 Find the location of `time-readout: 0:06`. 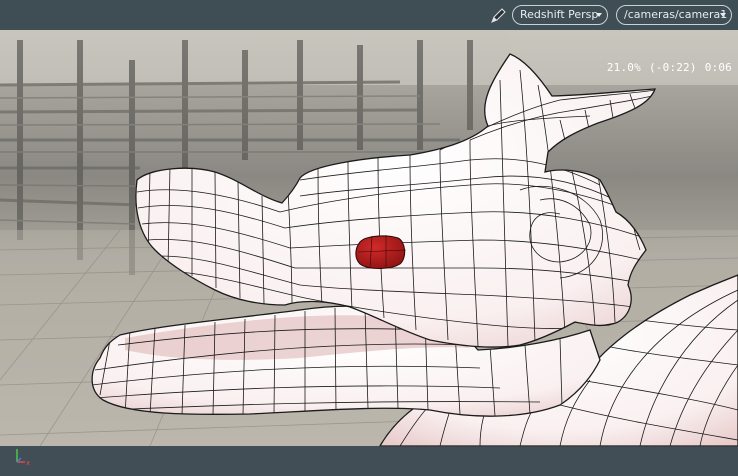

time-readout: 0:06 is located at coordinates (718, 67).